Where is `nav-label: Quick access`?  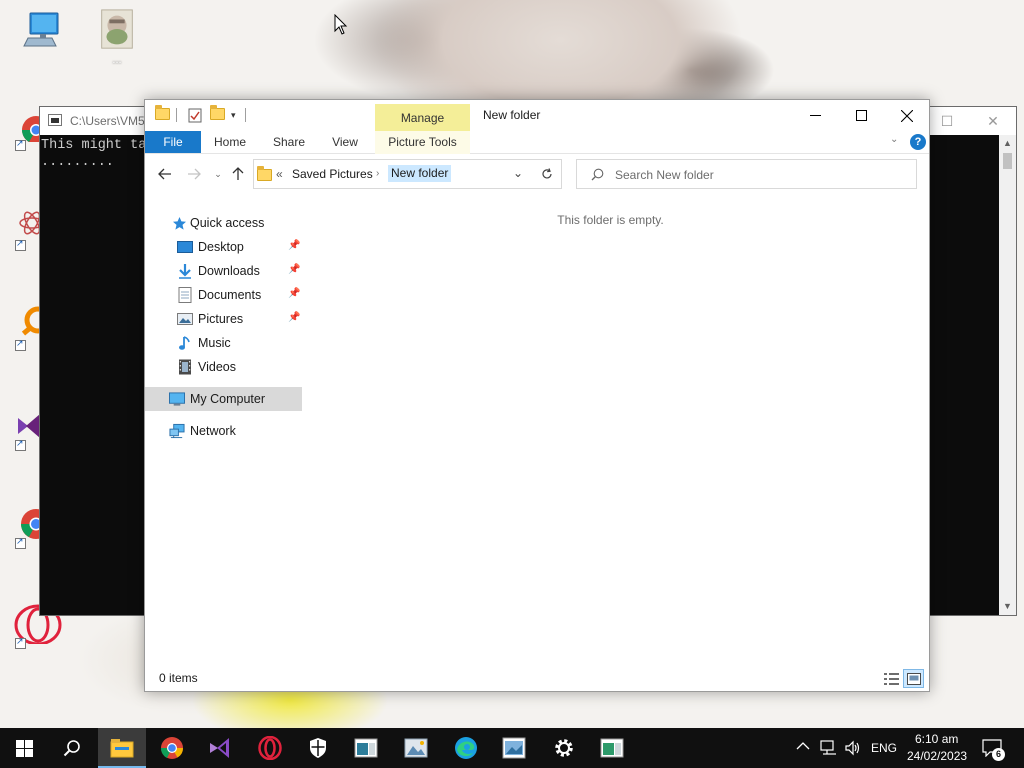 nav-label: Quick access is located at coordinates (227, 223).